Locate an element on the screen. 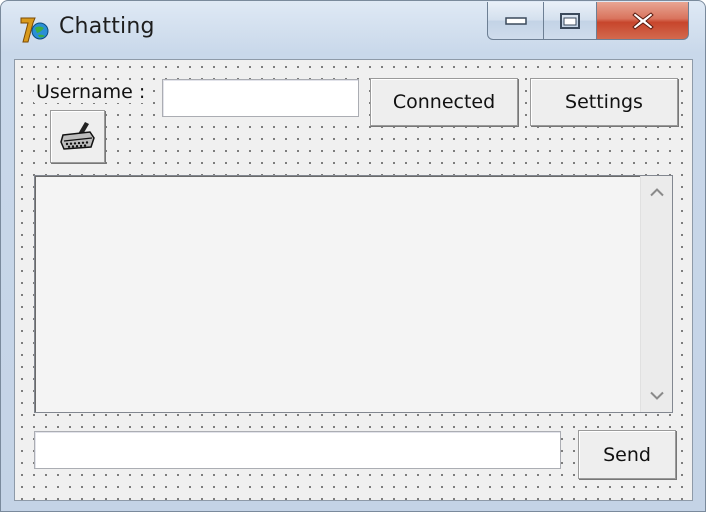  username-input is located at coordinates (260, 98).